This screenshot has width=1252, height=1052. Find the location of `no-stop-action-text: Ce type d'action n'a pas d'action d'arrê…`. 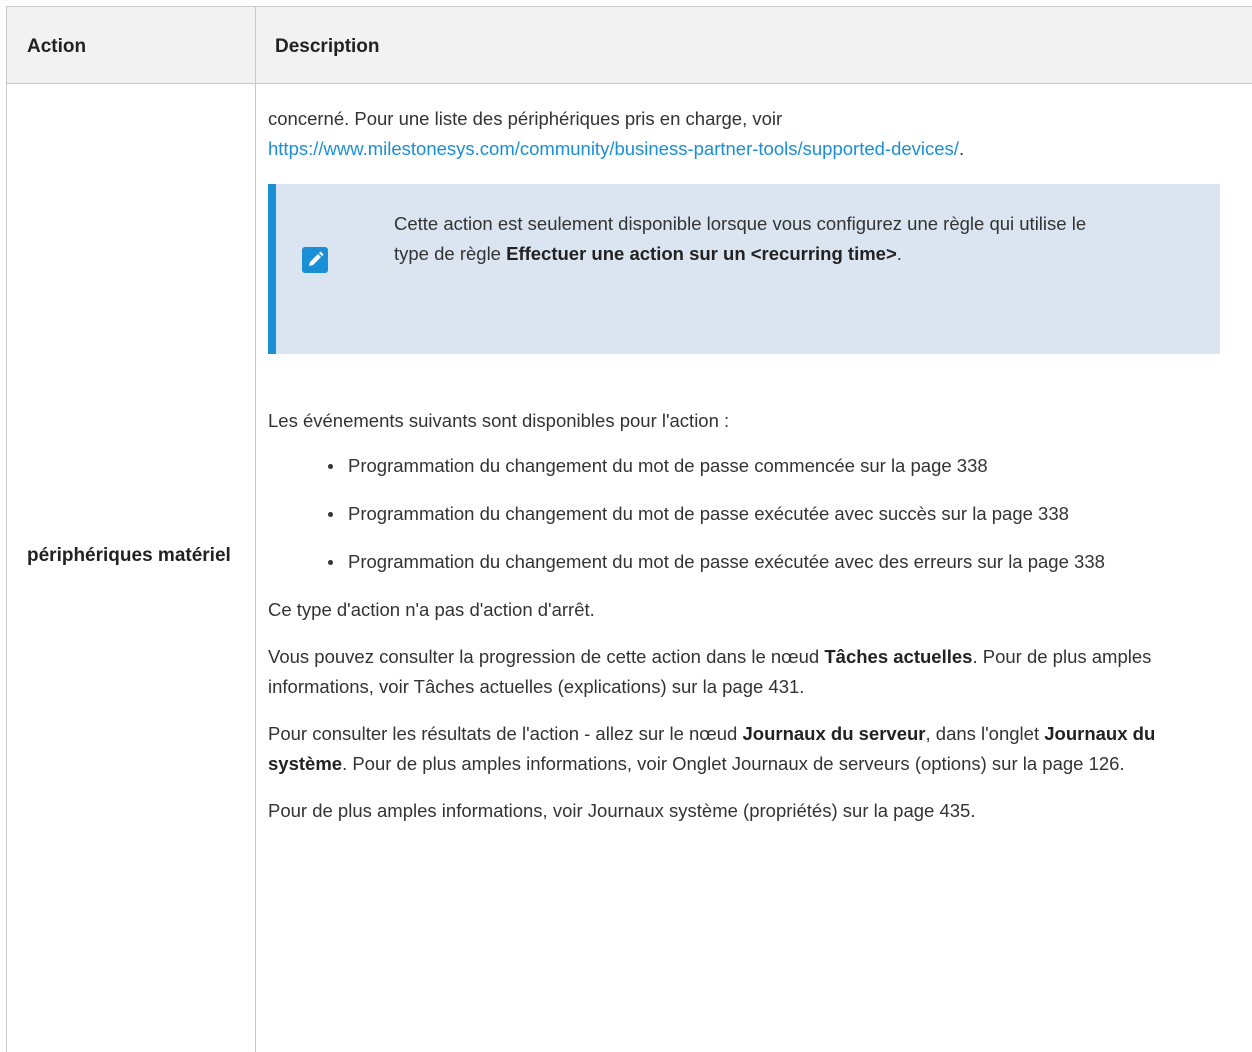

no-stop-action-text: Ce type d'action n'a pas d'action d'arrê… is located at coordinates (431, 609).